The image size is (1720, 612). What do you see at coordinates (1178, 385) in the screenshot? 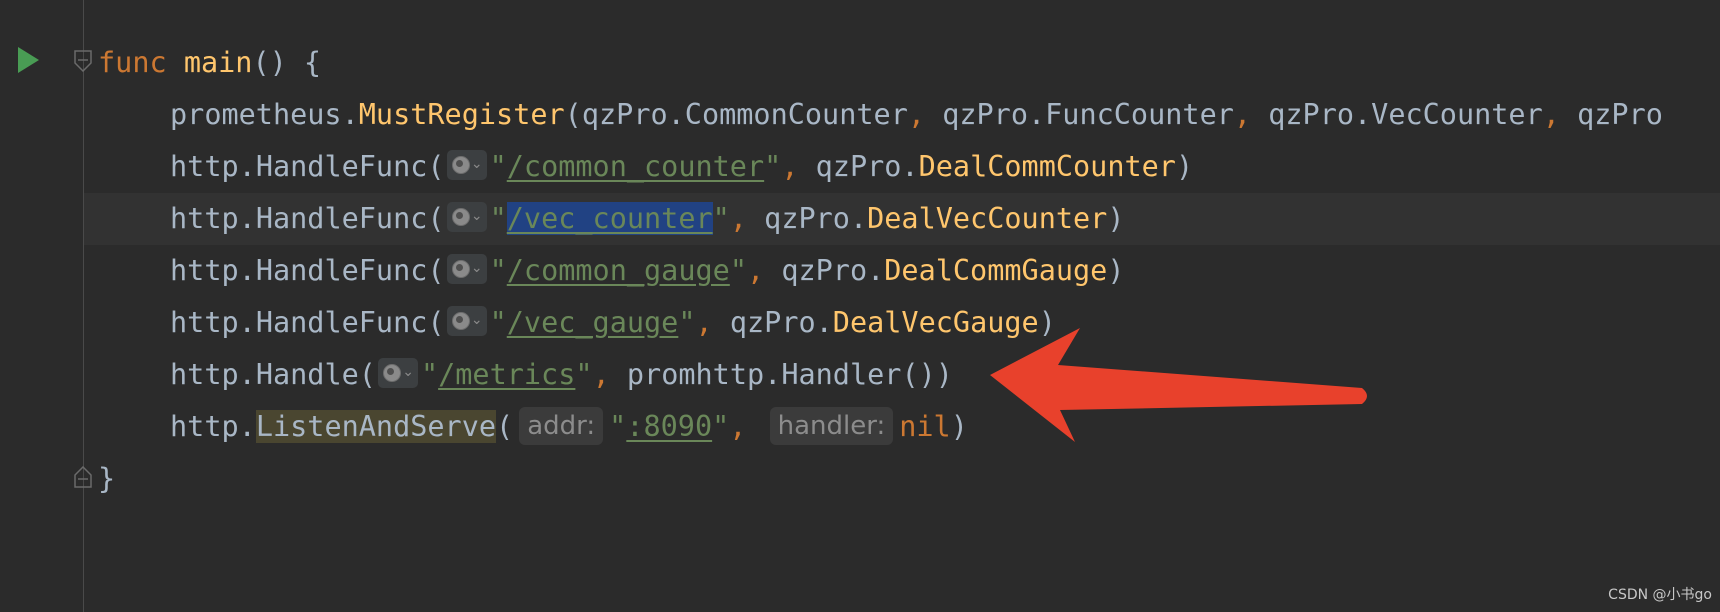
I see `red-arrow-annotation` at bounding box center [1178, 385].